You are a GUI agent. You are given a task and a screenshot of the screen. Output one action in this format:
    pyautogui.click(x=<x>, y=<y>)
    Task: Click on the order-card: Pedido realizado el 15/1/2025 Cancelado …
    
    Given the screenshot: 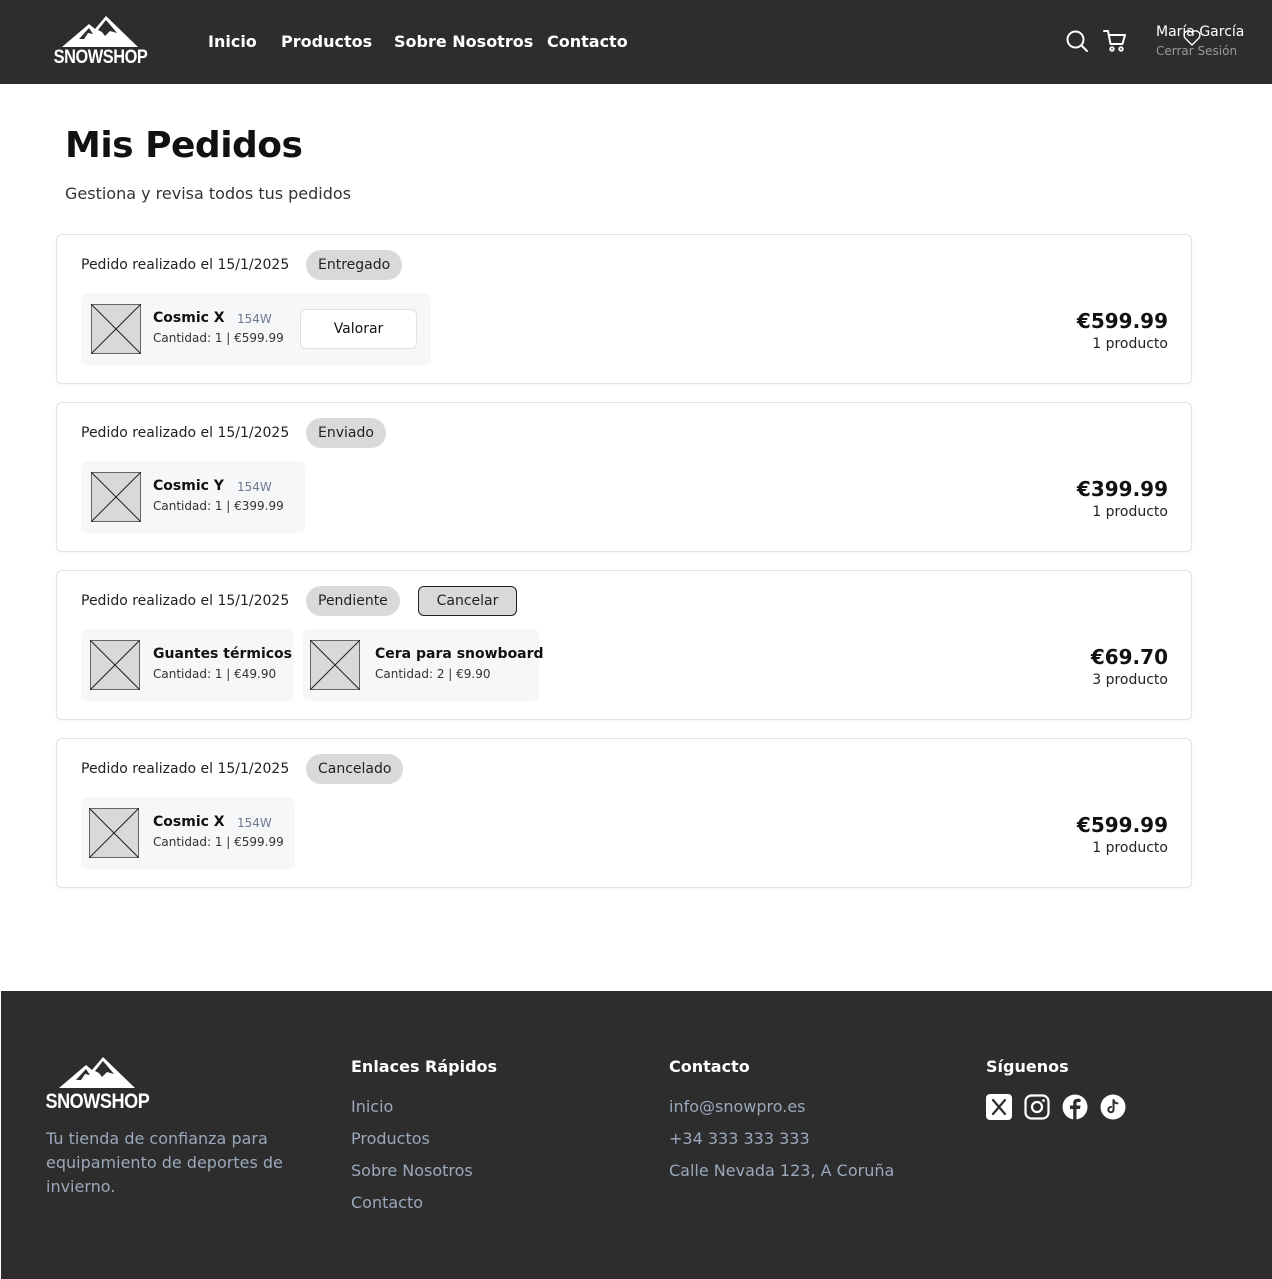 What is the action you would take?
    pyautogui.click(x=624, y=813)
    